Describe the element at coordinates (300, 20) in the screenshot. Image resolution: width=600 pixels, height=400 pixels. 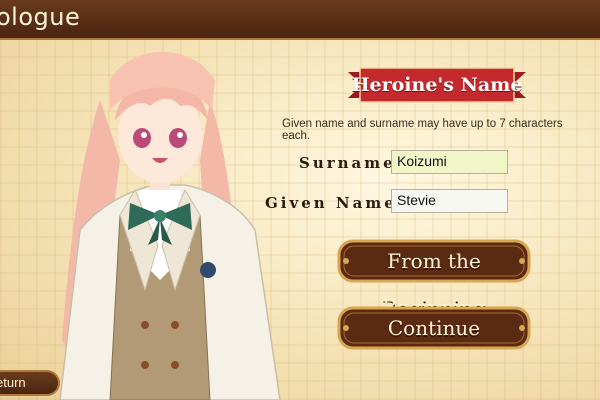
I see `chapter-title-bar: ologue` at that location.